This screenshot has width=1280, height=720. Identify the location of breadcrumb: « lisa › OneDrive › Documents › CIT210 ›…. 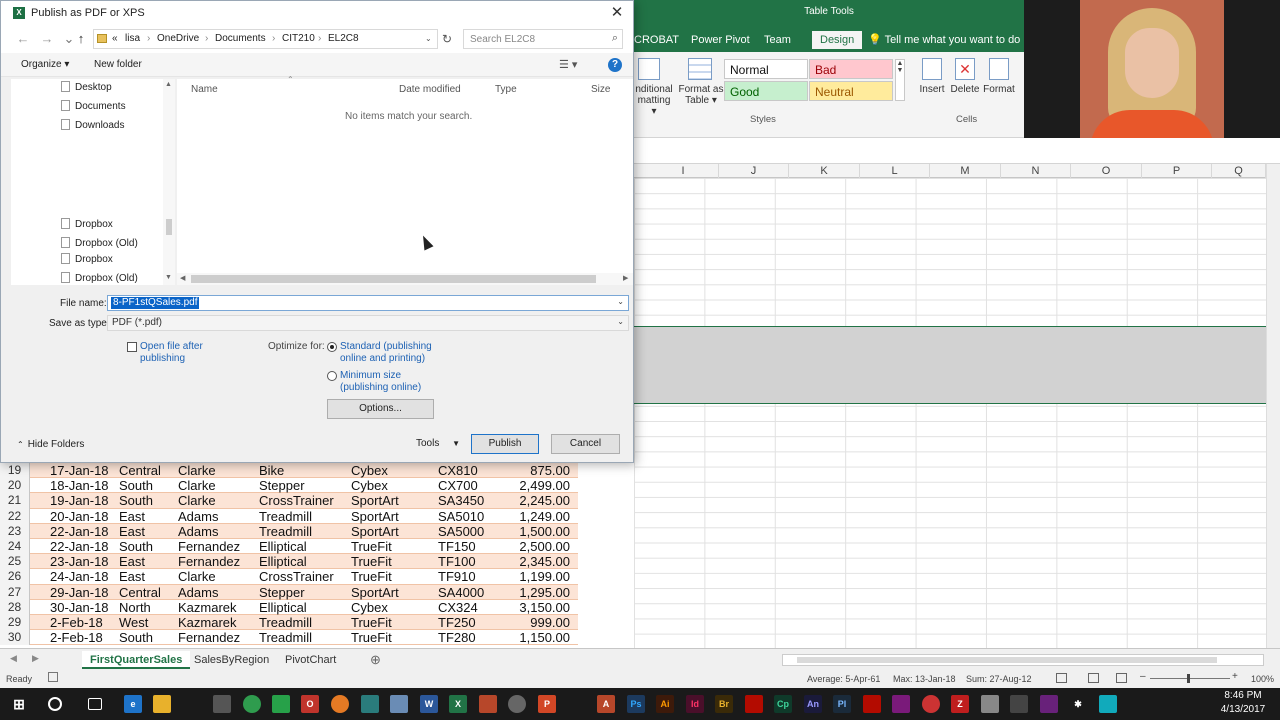
(265, 39).